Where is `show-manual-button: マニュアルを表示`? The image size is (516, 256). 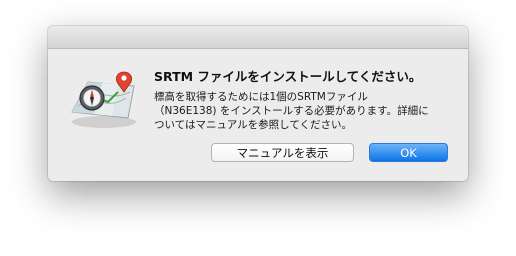
show-manual-button: マニュアルを表示 is located at coordinates (282, 152).